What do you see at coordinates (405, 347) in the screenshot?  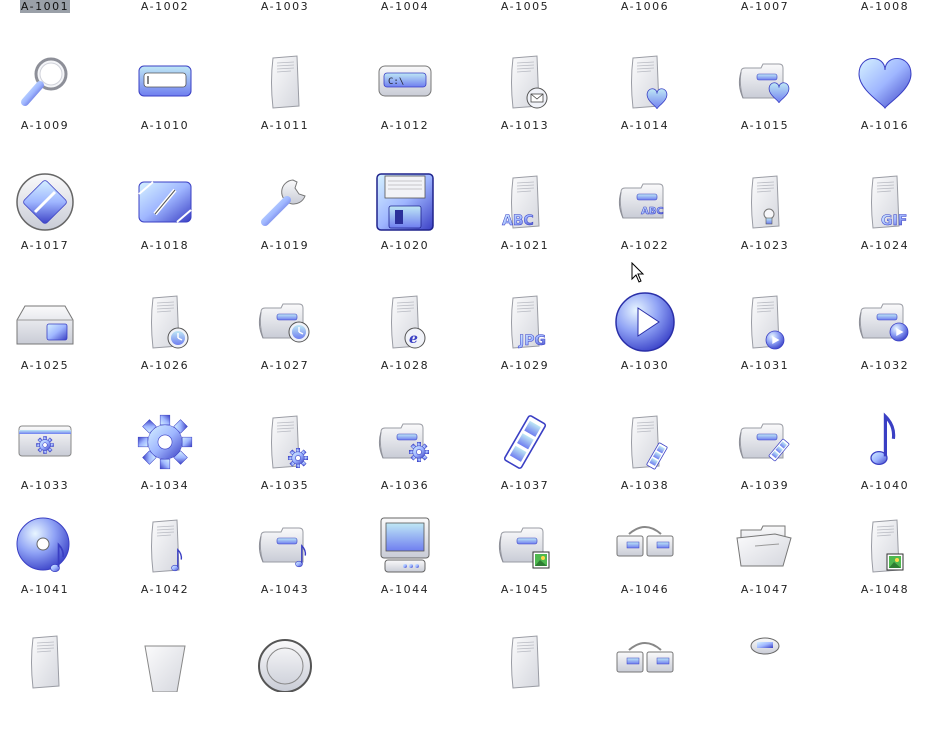 I see `icon-tile: e A-1028` at bounding box center [405, 347].